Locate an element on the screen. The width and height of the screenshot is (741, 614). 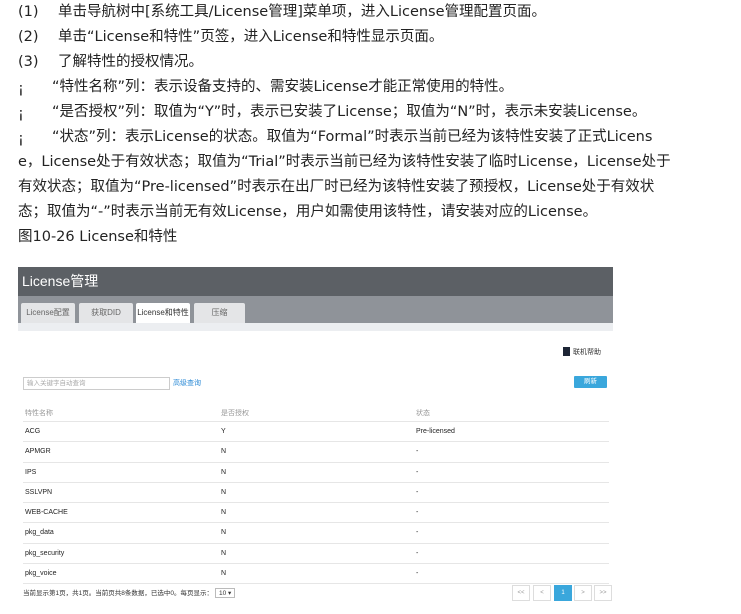
step-3: (3) 了解特性的授权情况。 is located at coordinates (375, 62).